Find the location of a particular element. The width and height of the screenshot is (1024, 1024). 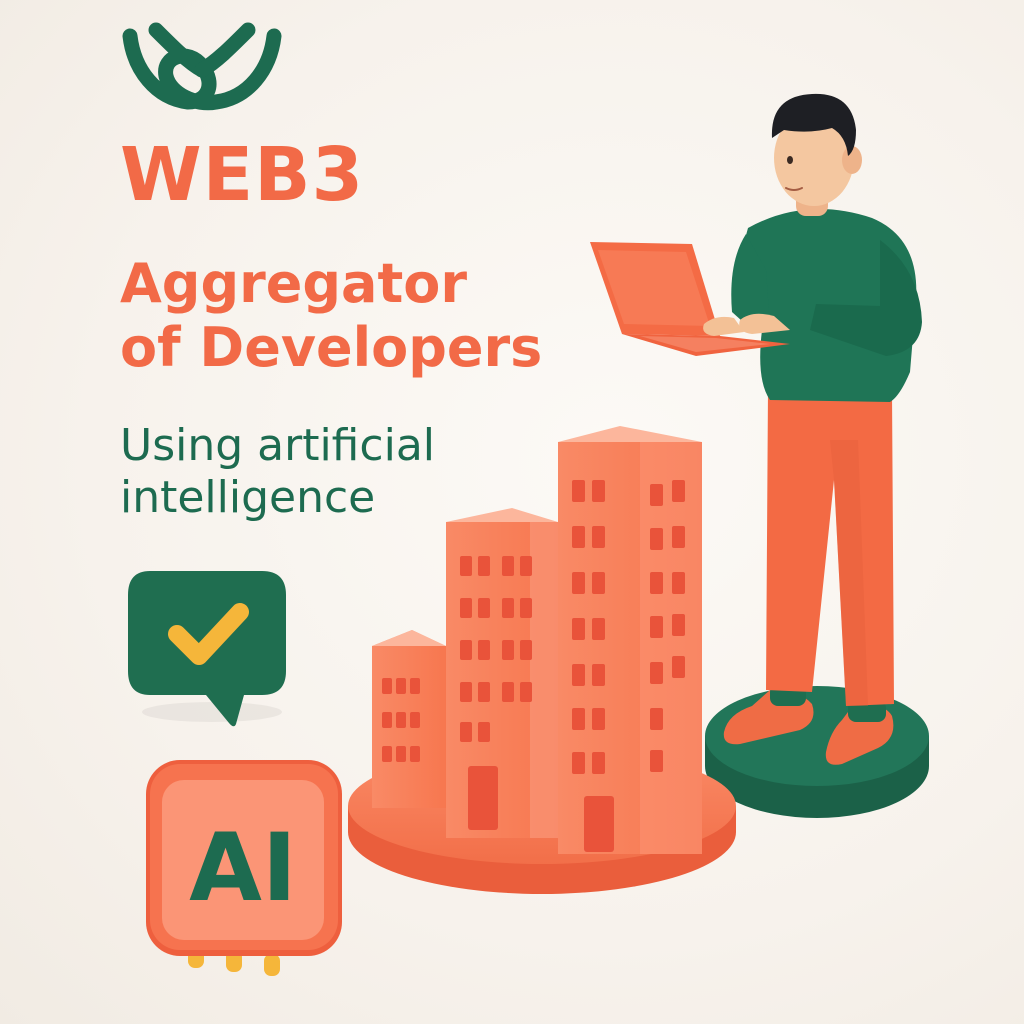

building-tall is located at coordinates (630, 640).